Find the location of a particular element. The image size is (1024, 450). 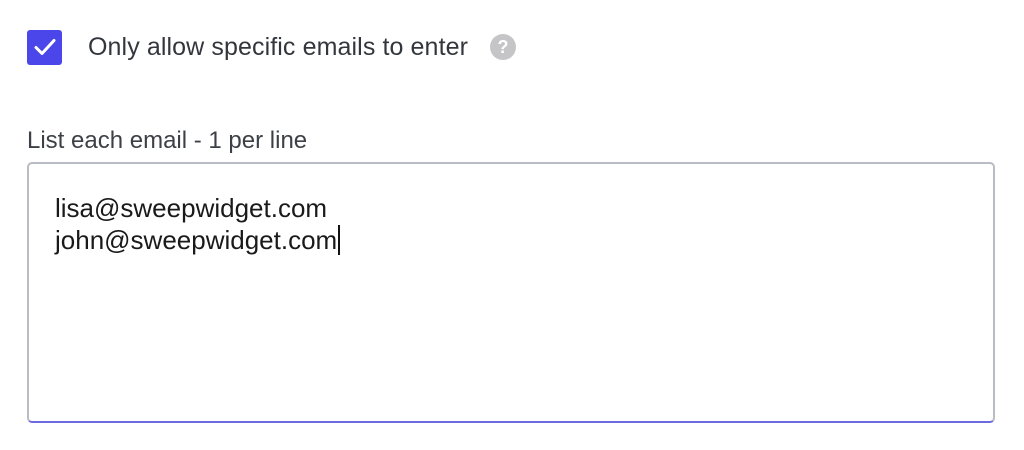

text-cursor is located at coordinates (339, 240).